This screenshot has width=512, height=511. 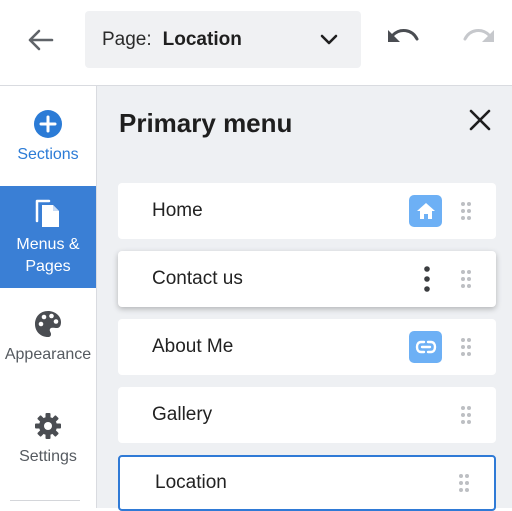 I want to click on link-badge, so click(x=425, y=347).